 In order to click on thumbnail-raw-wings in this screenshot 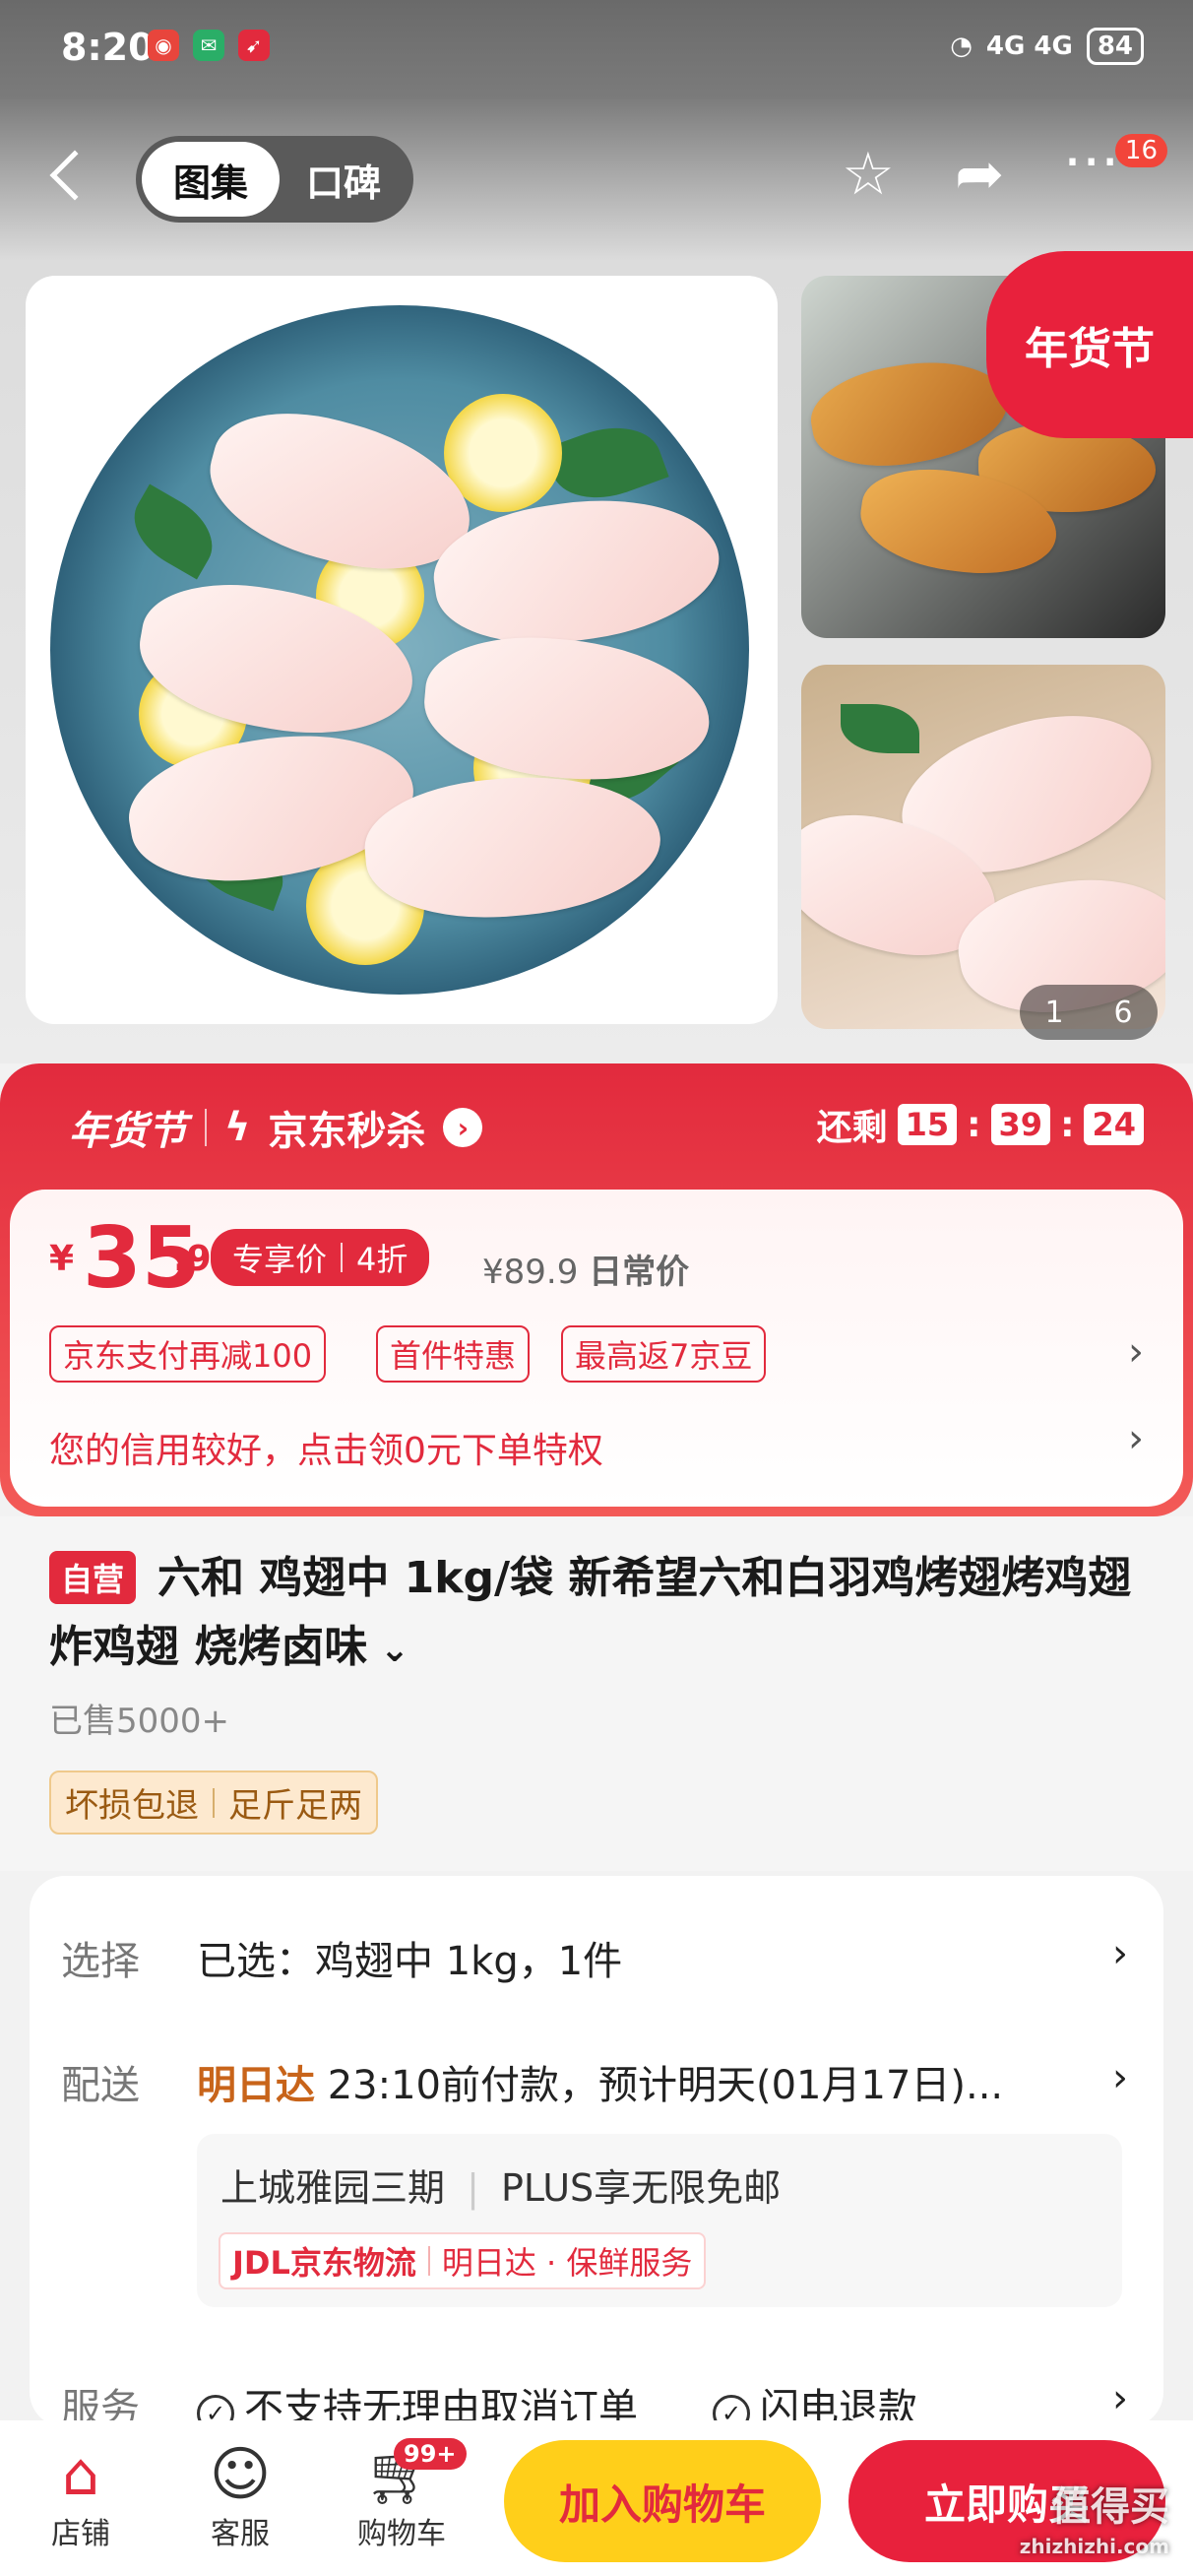, I will do `click(983, 847)`.